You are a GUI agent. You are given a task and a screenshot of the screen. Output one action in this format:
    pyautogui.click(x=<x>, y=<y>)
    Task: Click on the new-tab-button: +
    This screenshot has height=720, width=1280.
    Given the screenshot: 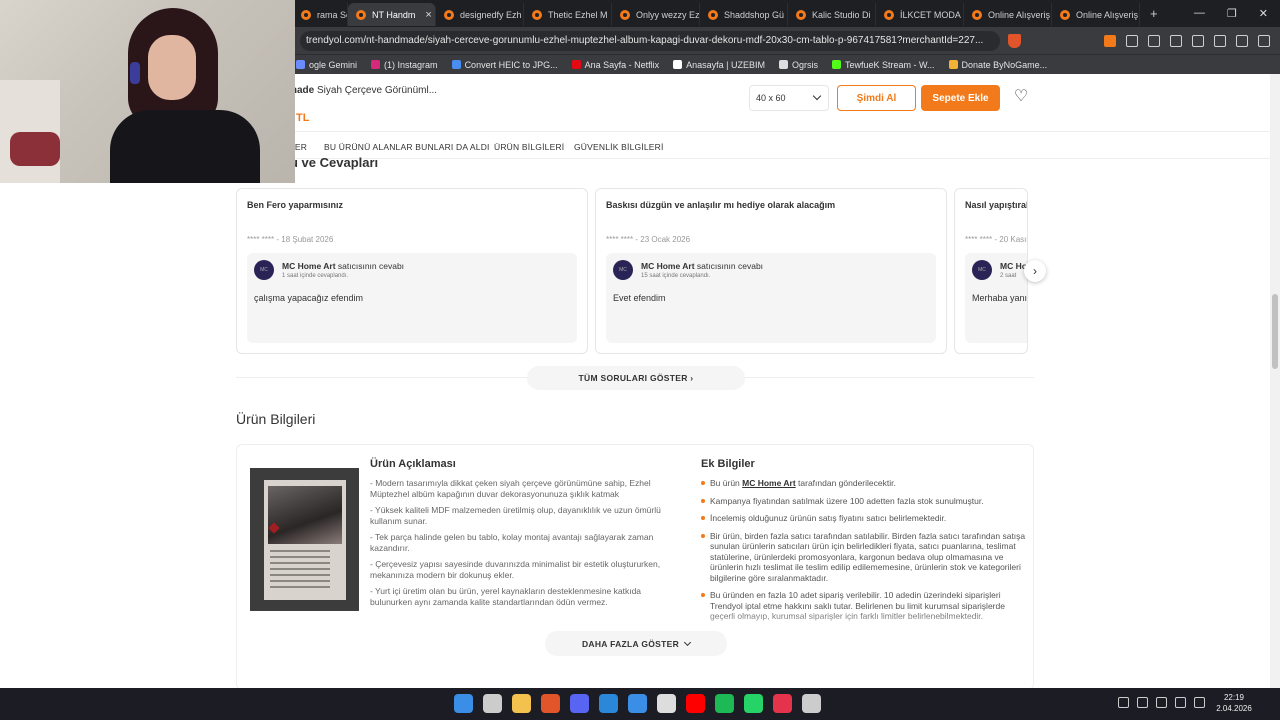 What is the action you would take?
    pyautogui.click(x=1154, y=13)
    